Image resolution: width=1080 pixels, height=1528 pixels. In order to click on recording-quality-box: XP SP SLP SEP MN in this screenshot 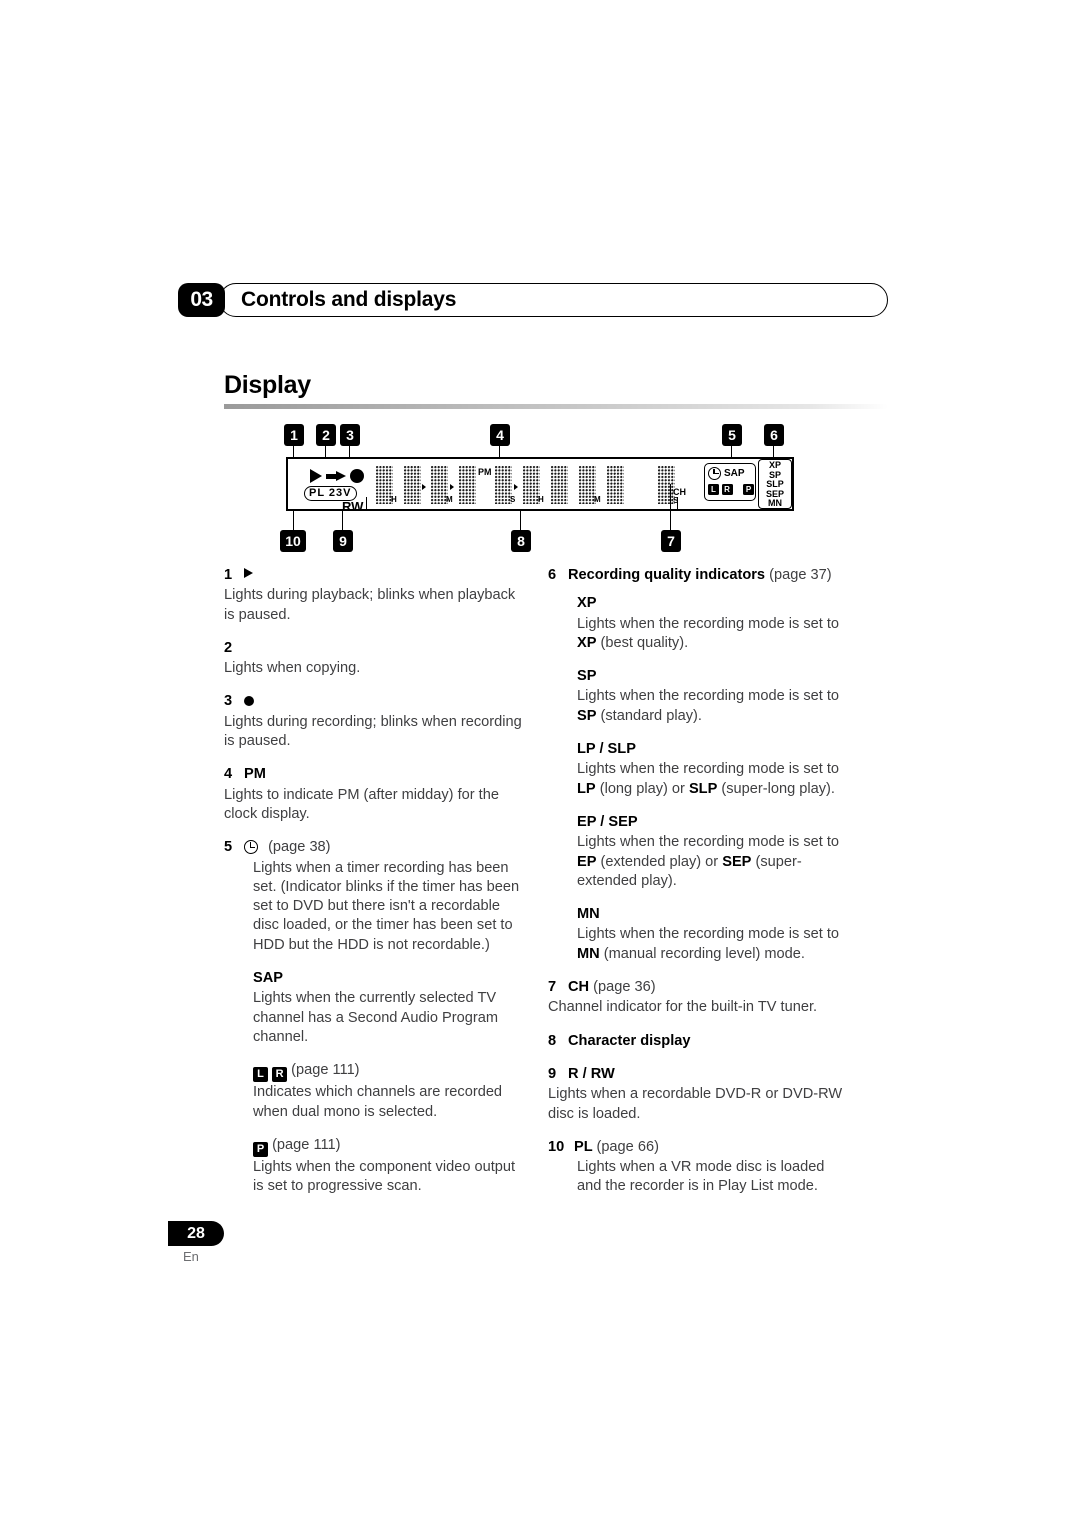, I will do `click(775, 484)`.